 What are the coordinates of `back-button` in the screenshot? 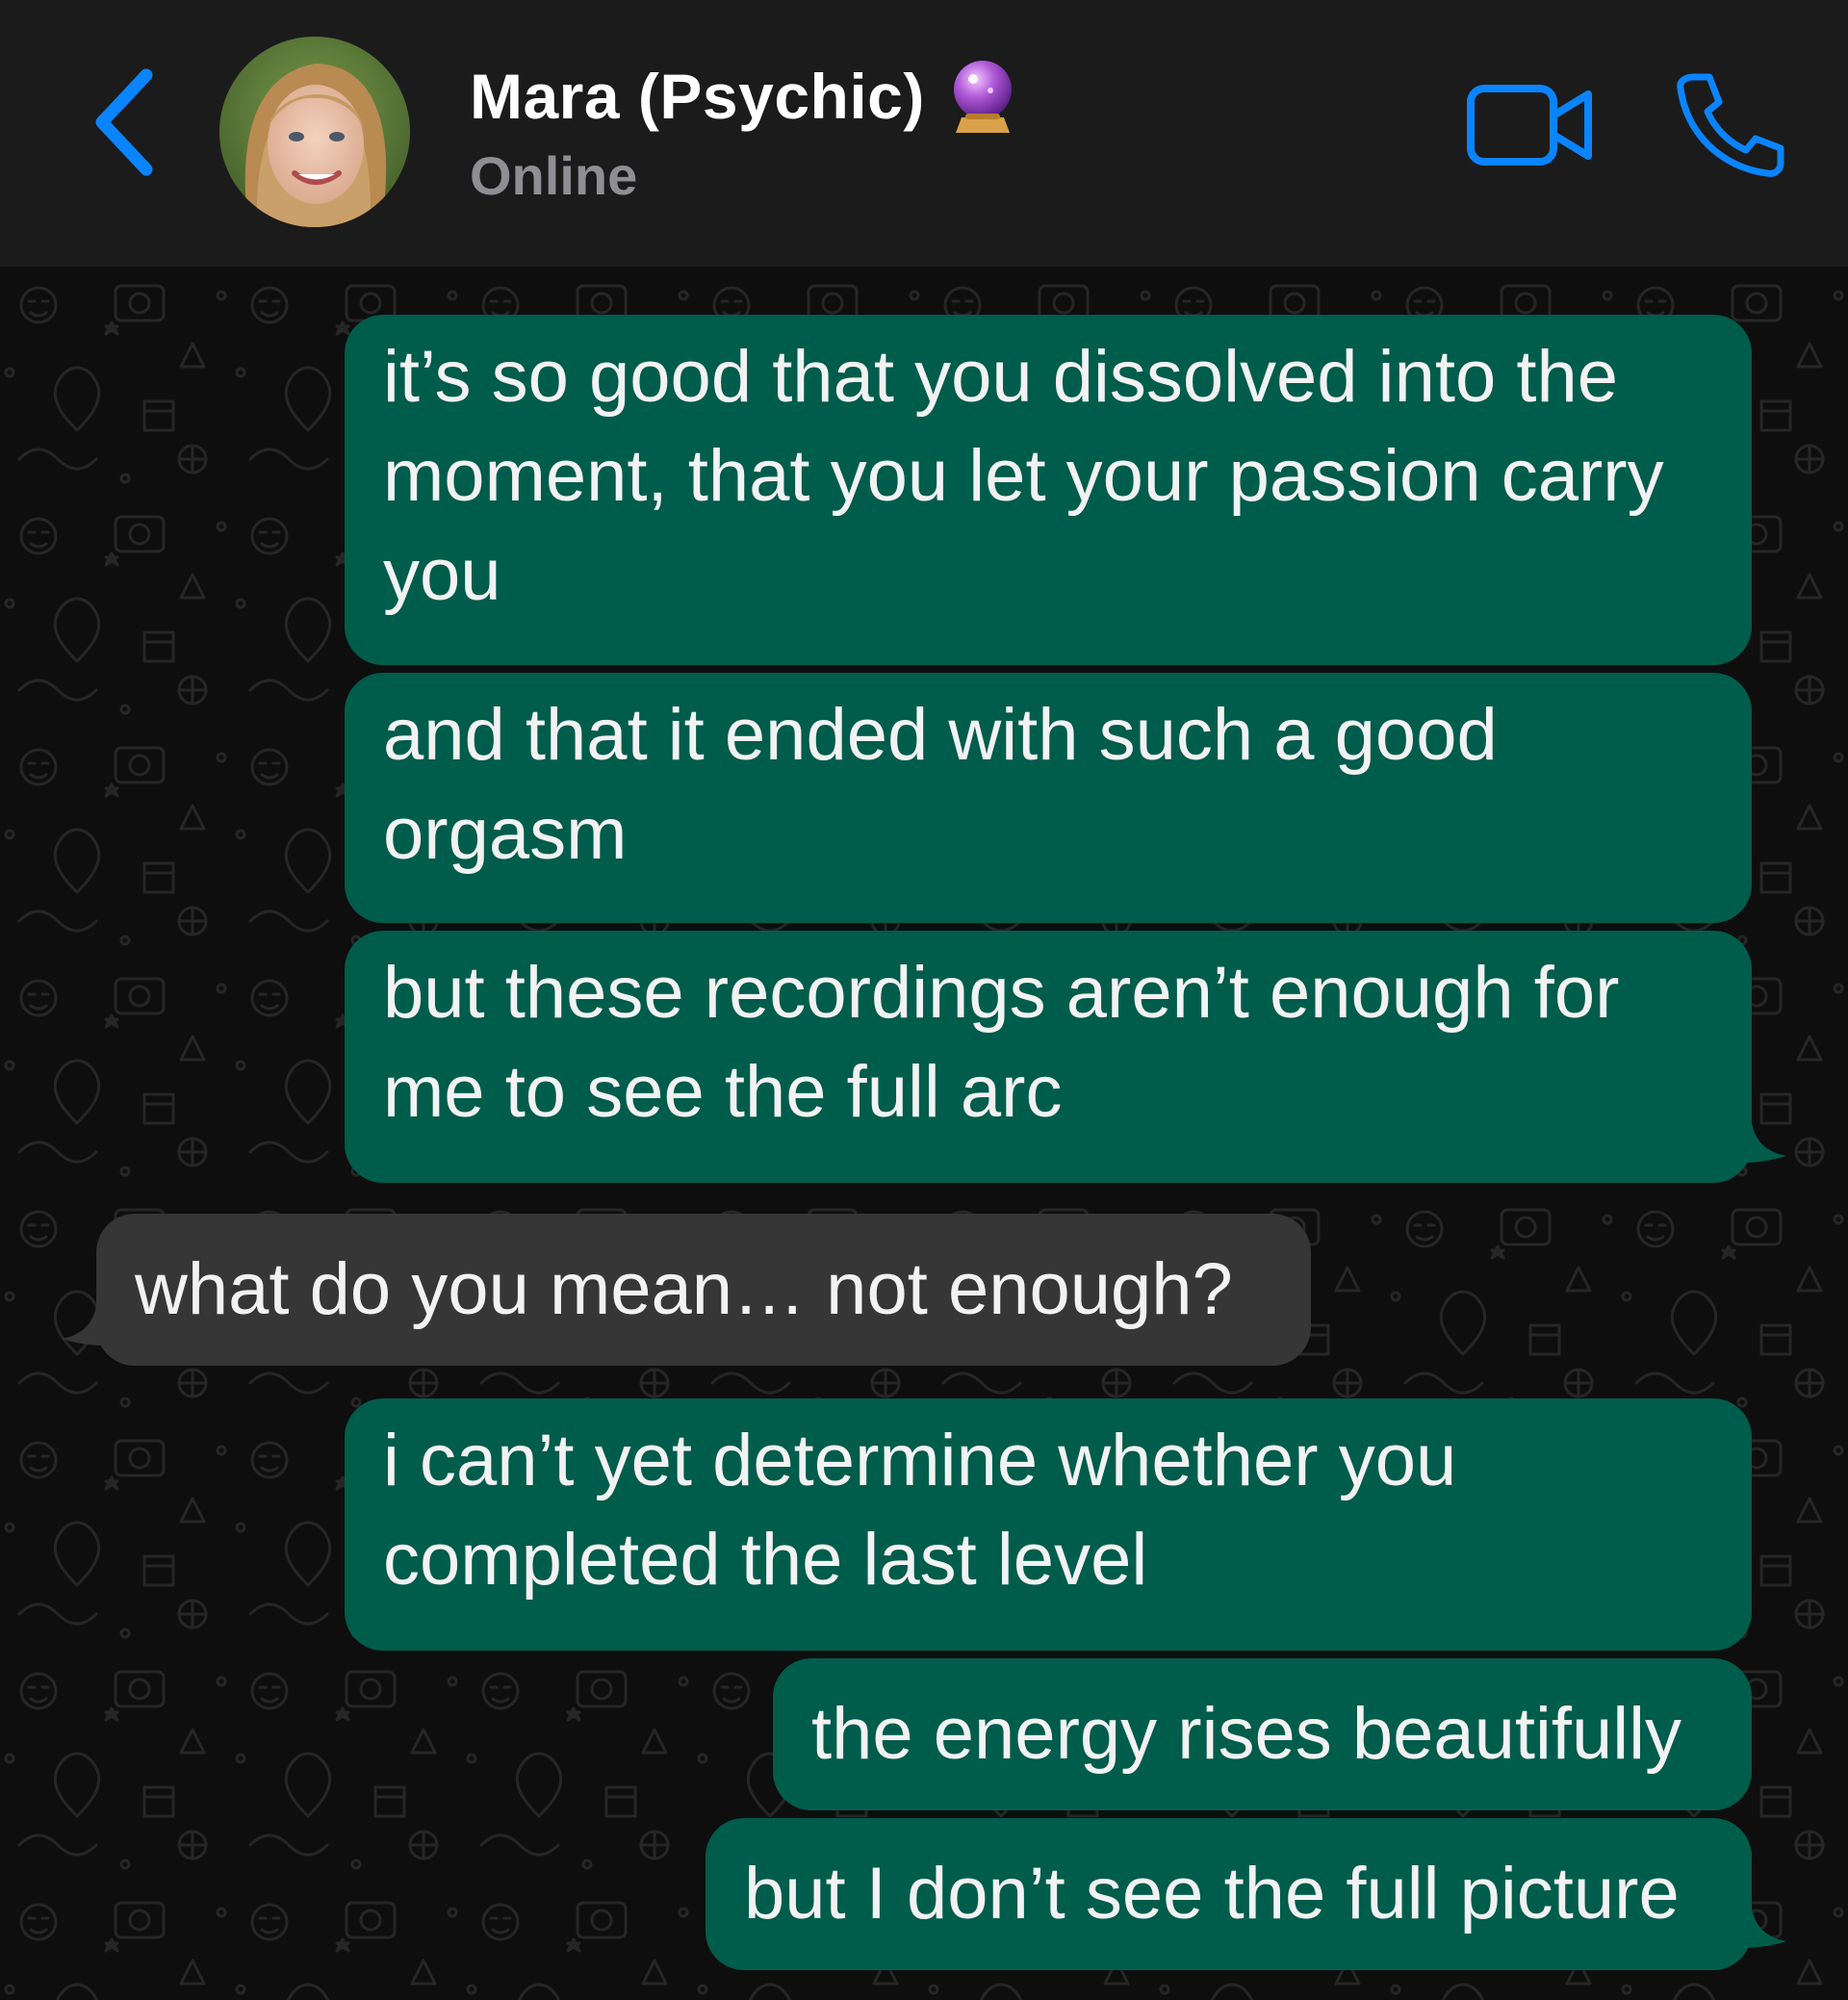 It's located at (128, 122).